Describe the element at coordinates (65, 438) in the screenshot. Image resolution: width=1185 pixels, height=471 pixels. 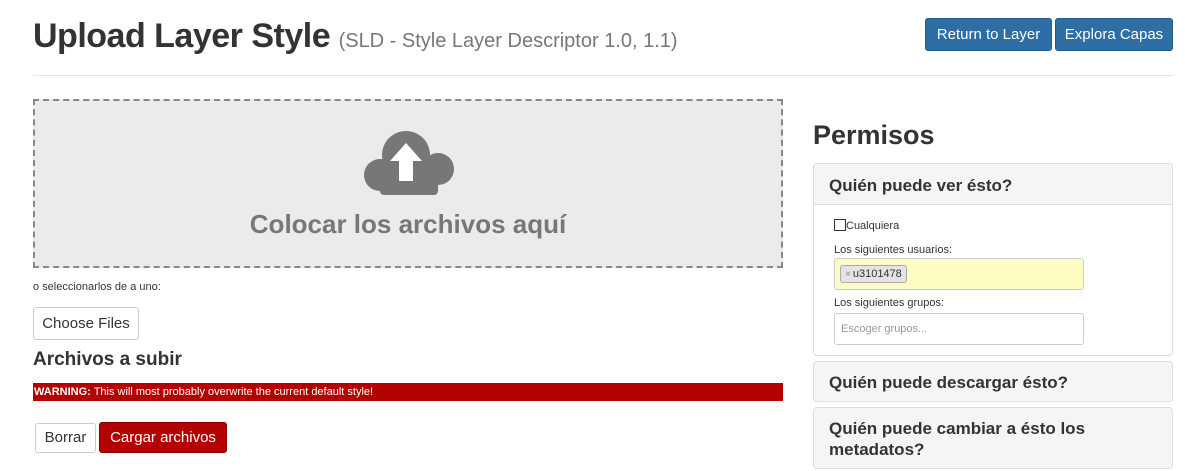
I see `clear-button: Borrar` at that location.